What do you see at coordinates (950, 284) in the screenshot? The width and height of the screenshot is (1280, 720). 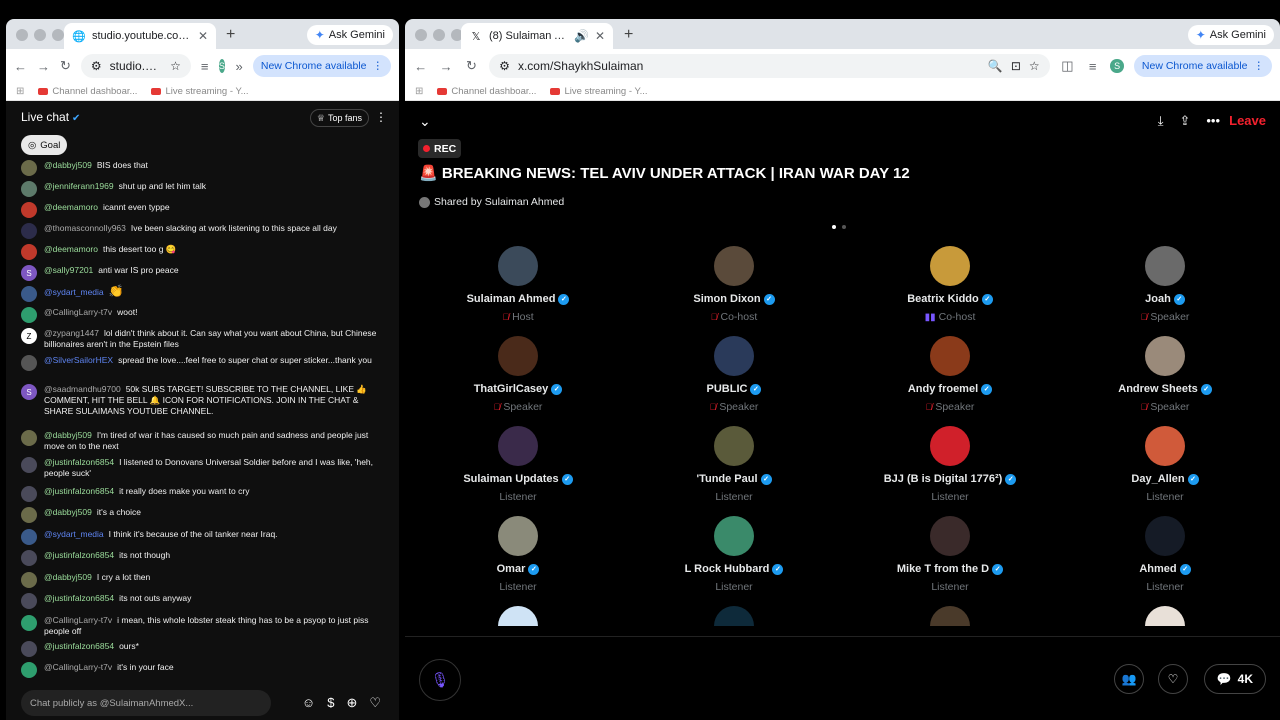 I see `participant: Beatrix Kiddo ✓ ▮▮ Co-host` at bounding box center [950, 284].